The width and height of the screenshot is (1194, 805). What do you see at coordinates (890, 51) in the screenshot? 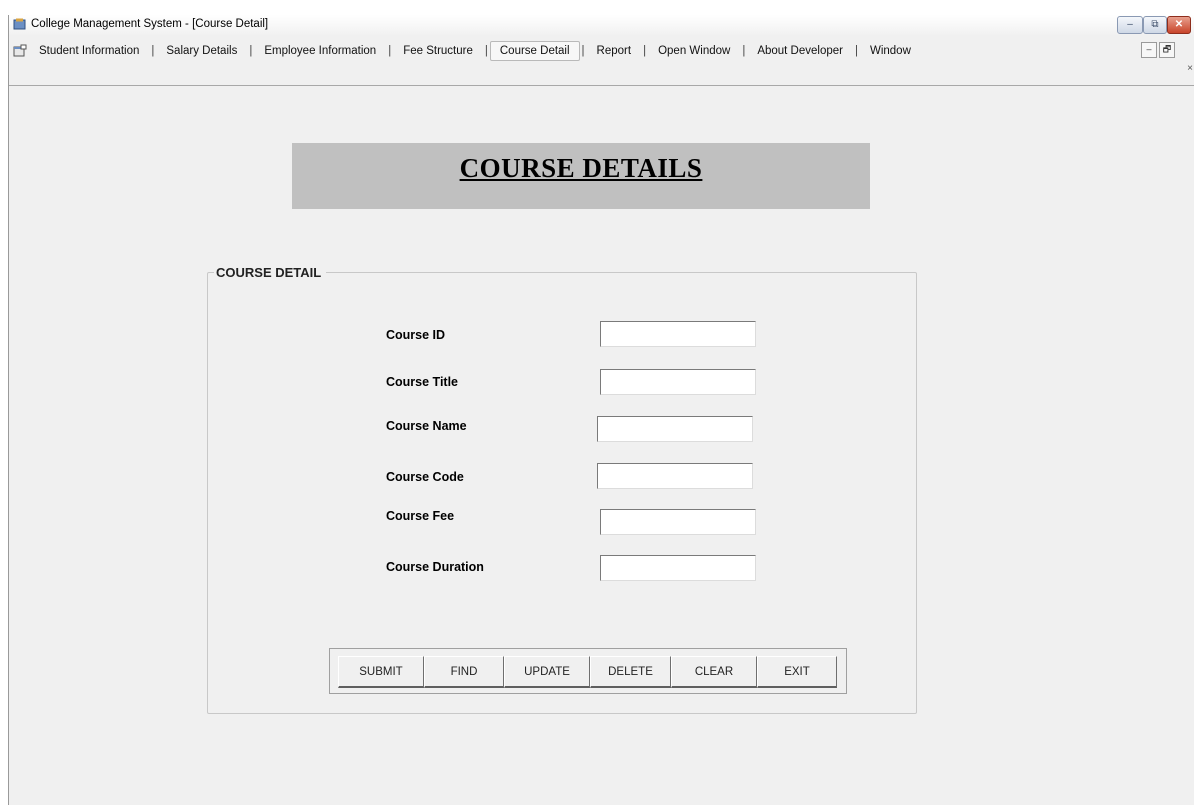
I see `menu-window: Window` at bounding box center [890, 51].